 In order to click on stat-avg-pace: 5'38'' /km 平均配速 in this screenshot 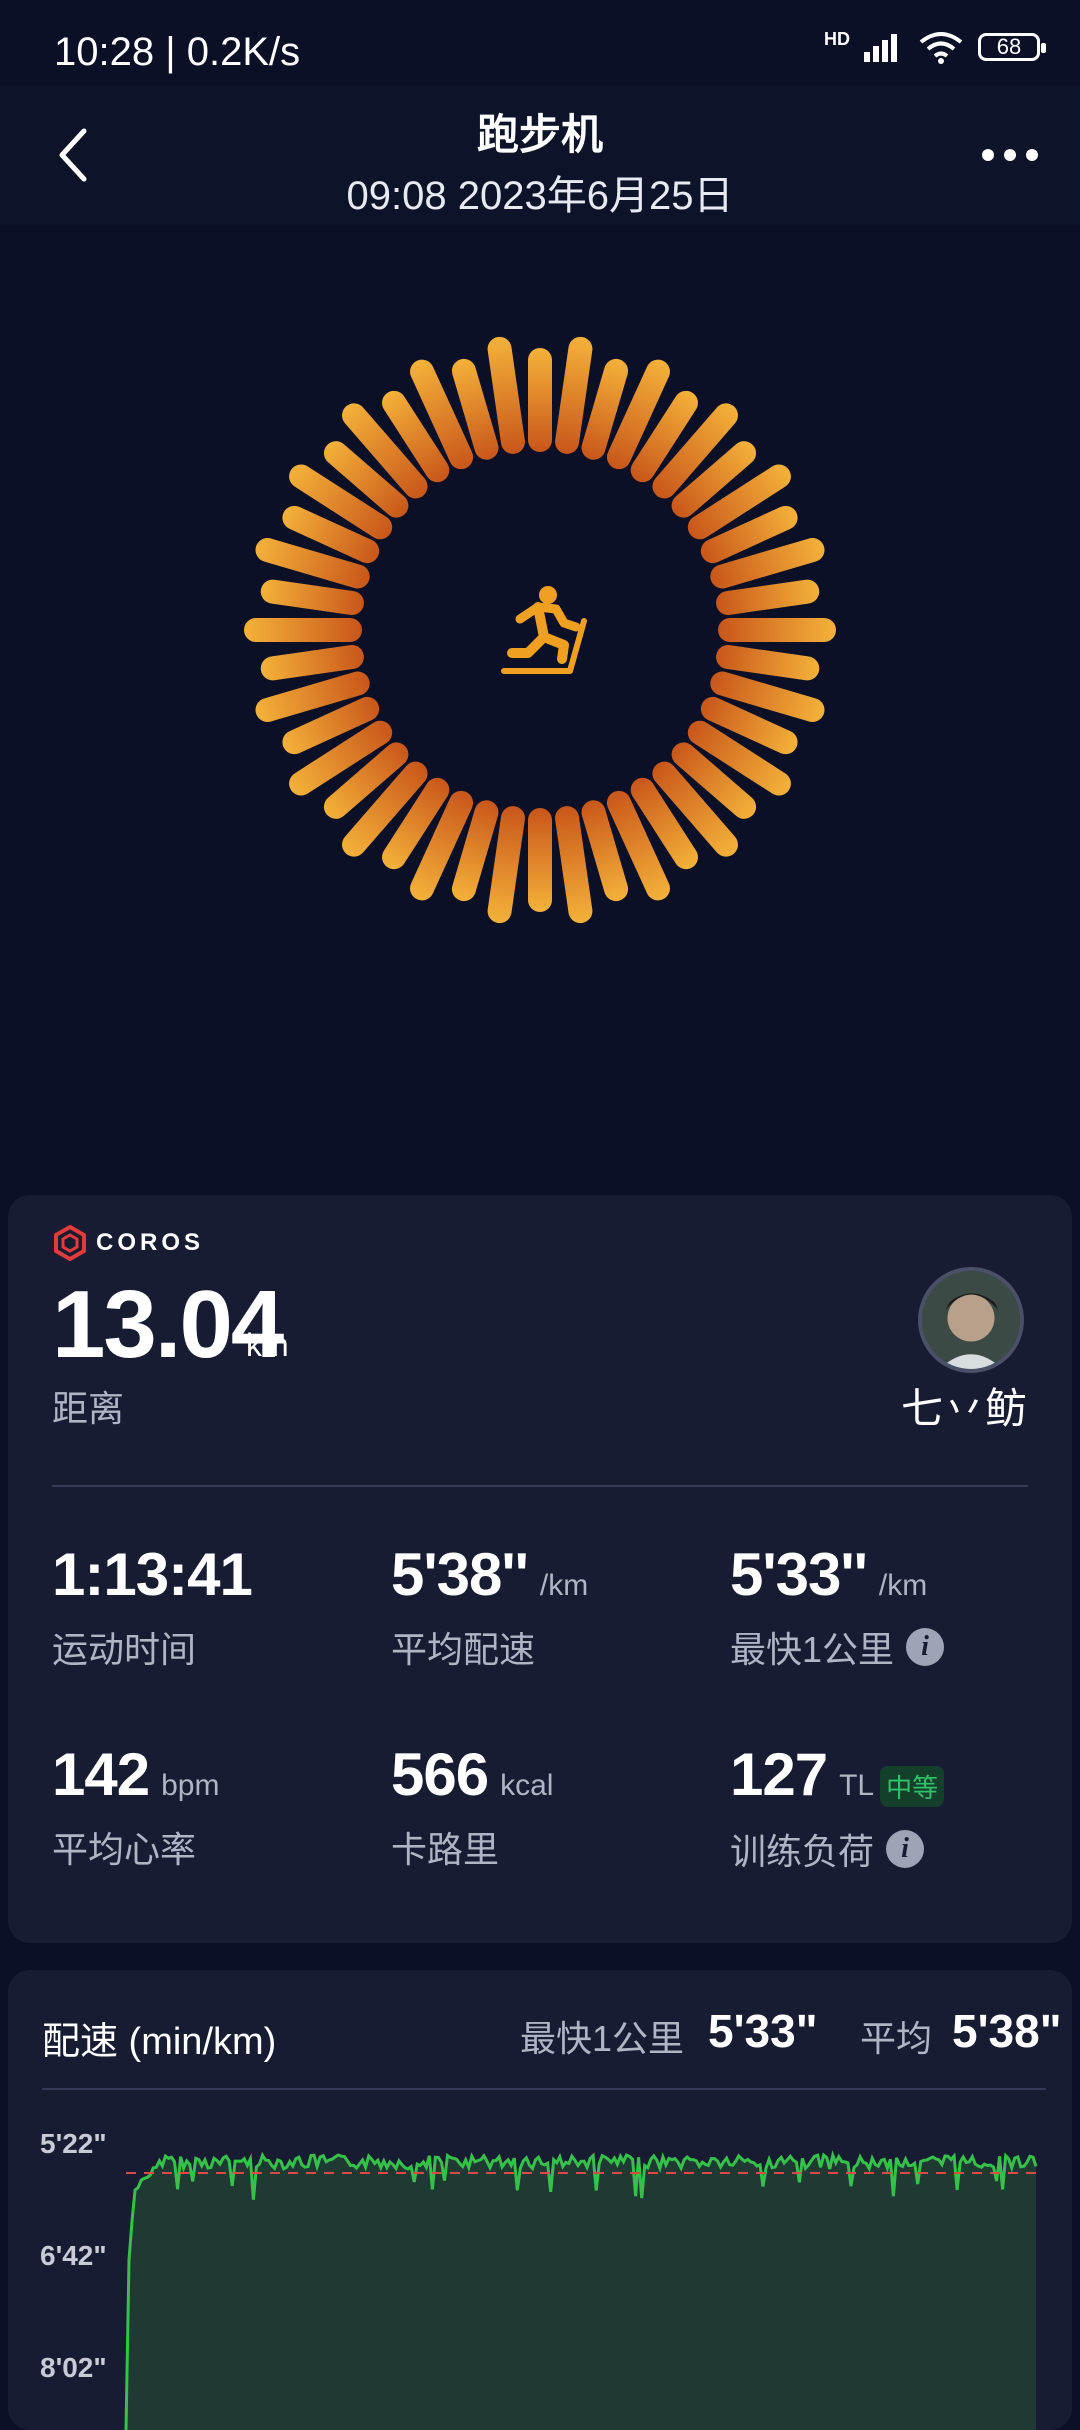, I will do `click(489, 1606)`.